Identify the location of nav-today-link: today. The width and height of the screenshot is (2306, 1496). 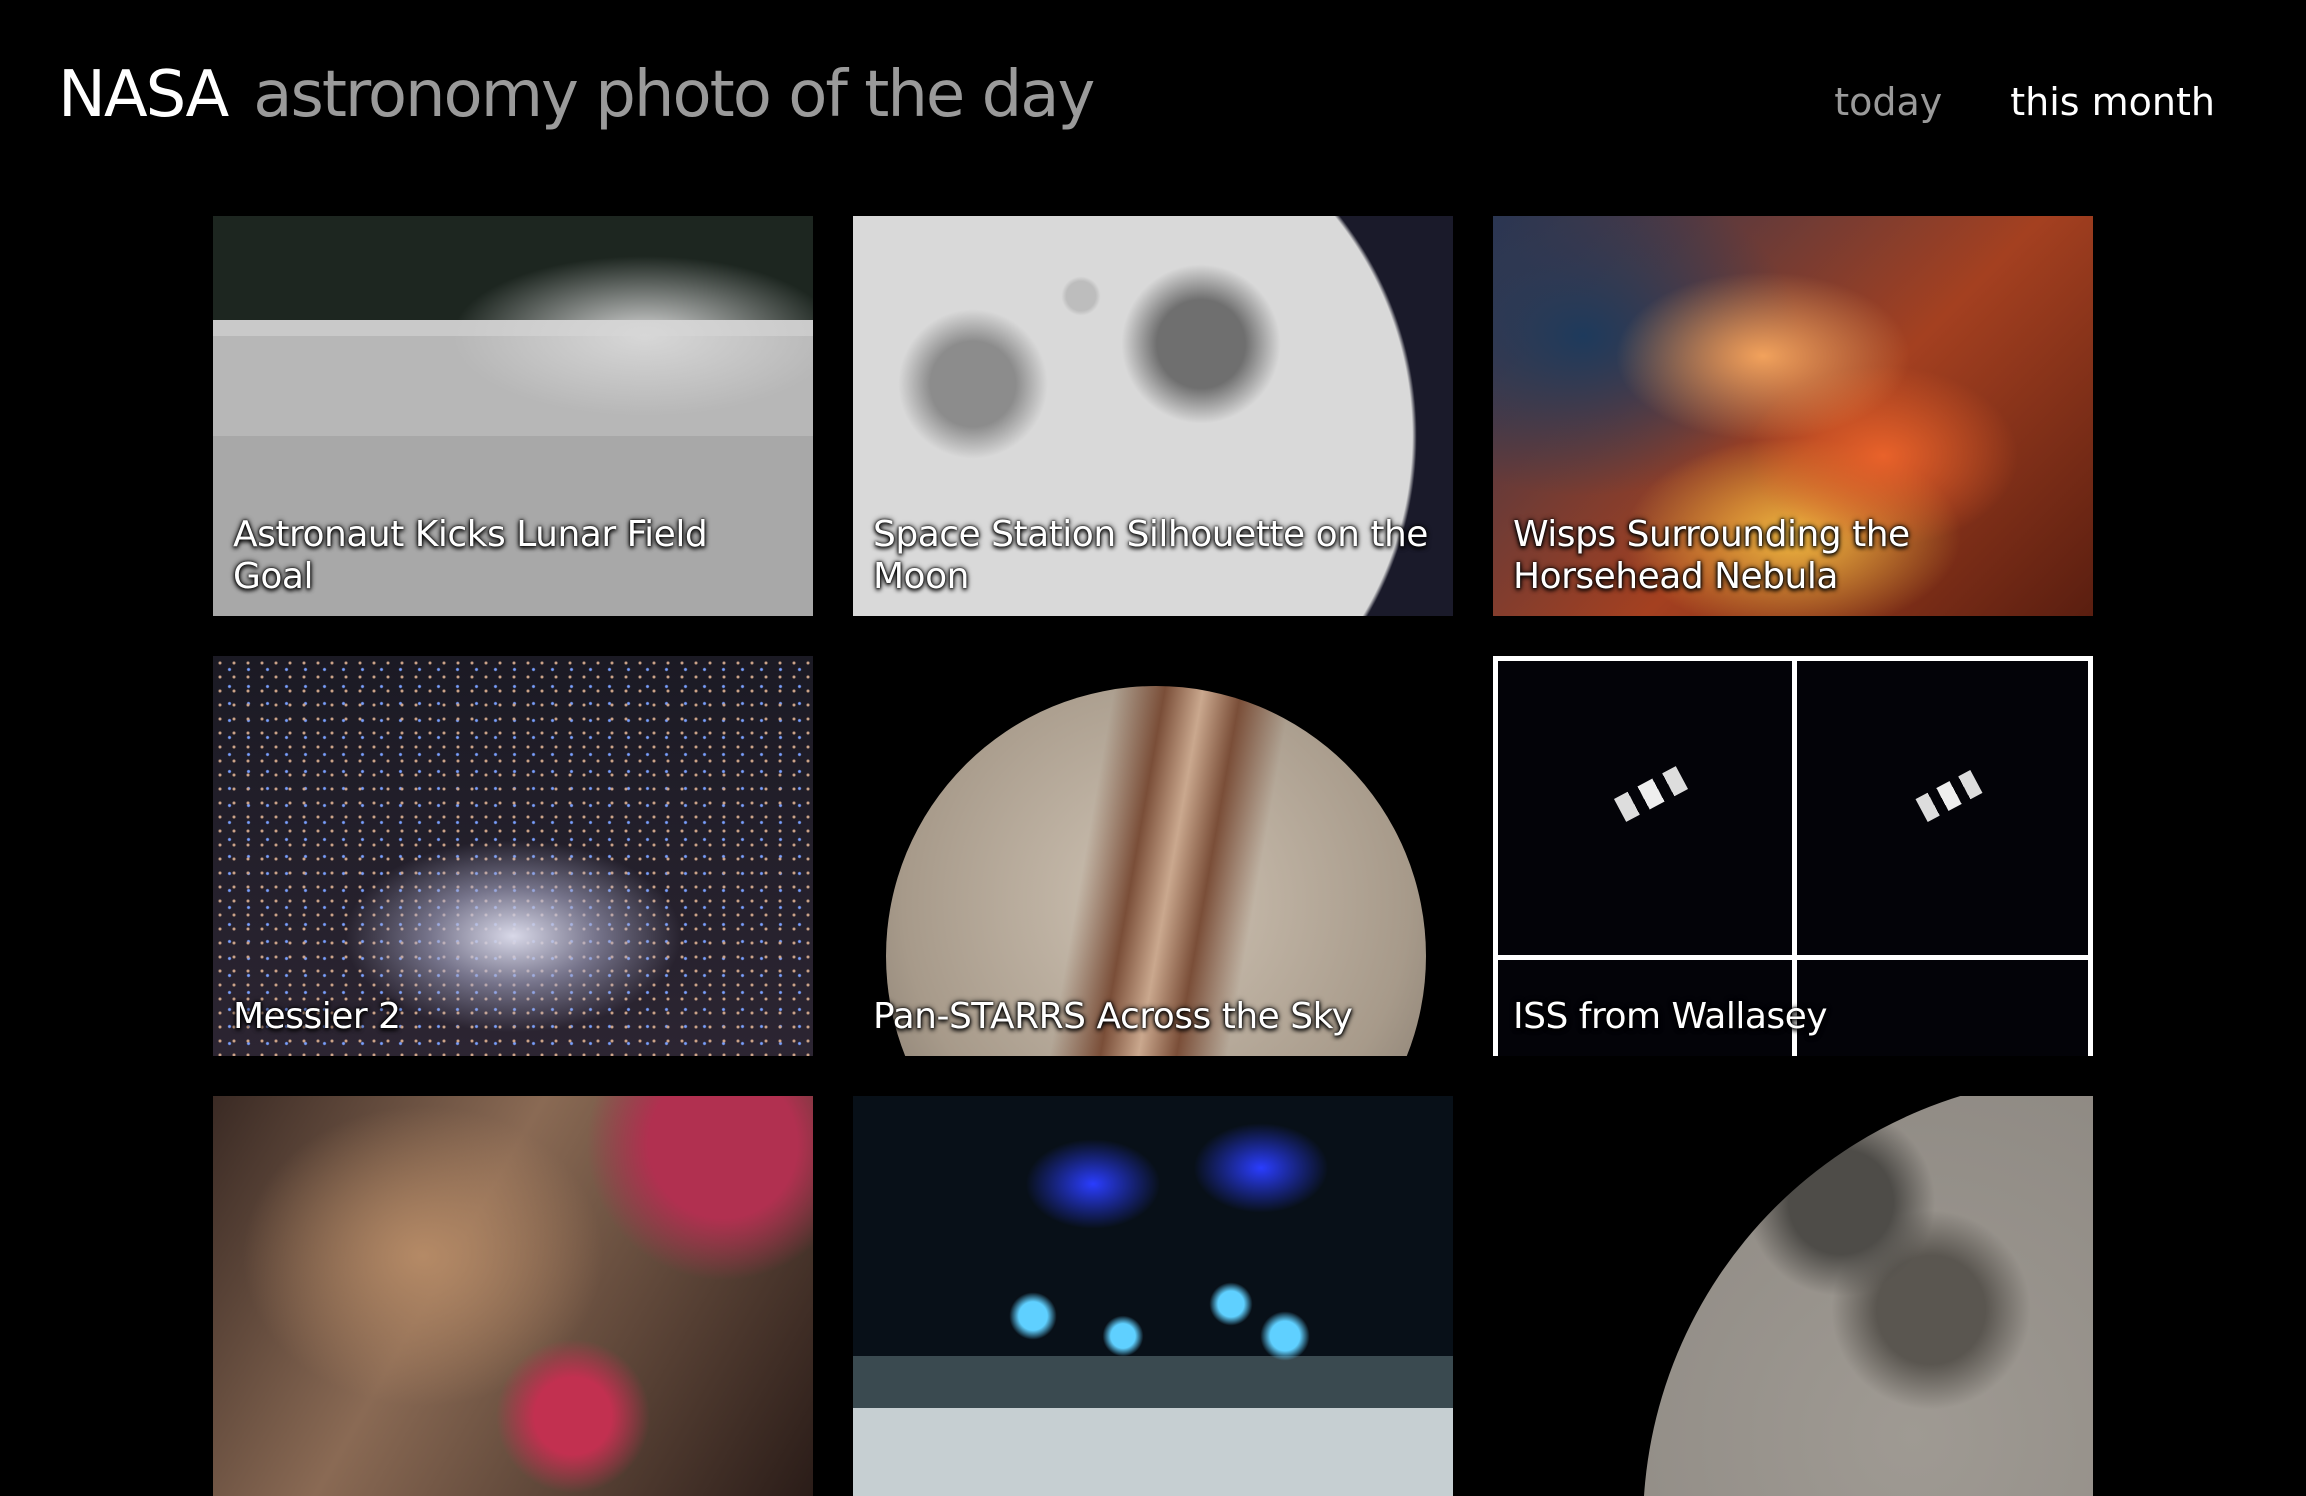
(1888, 102).